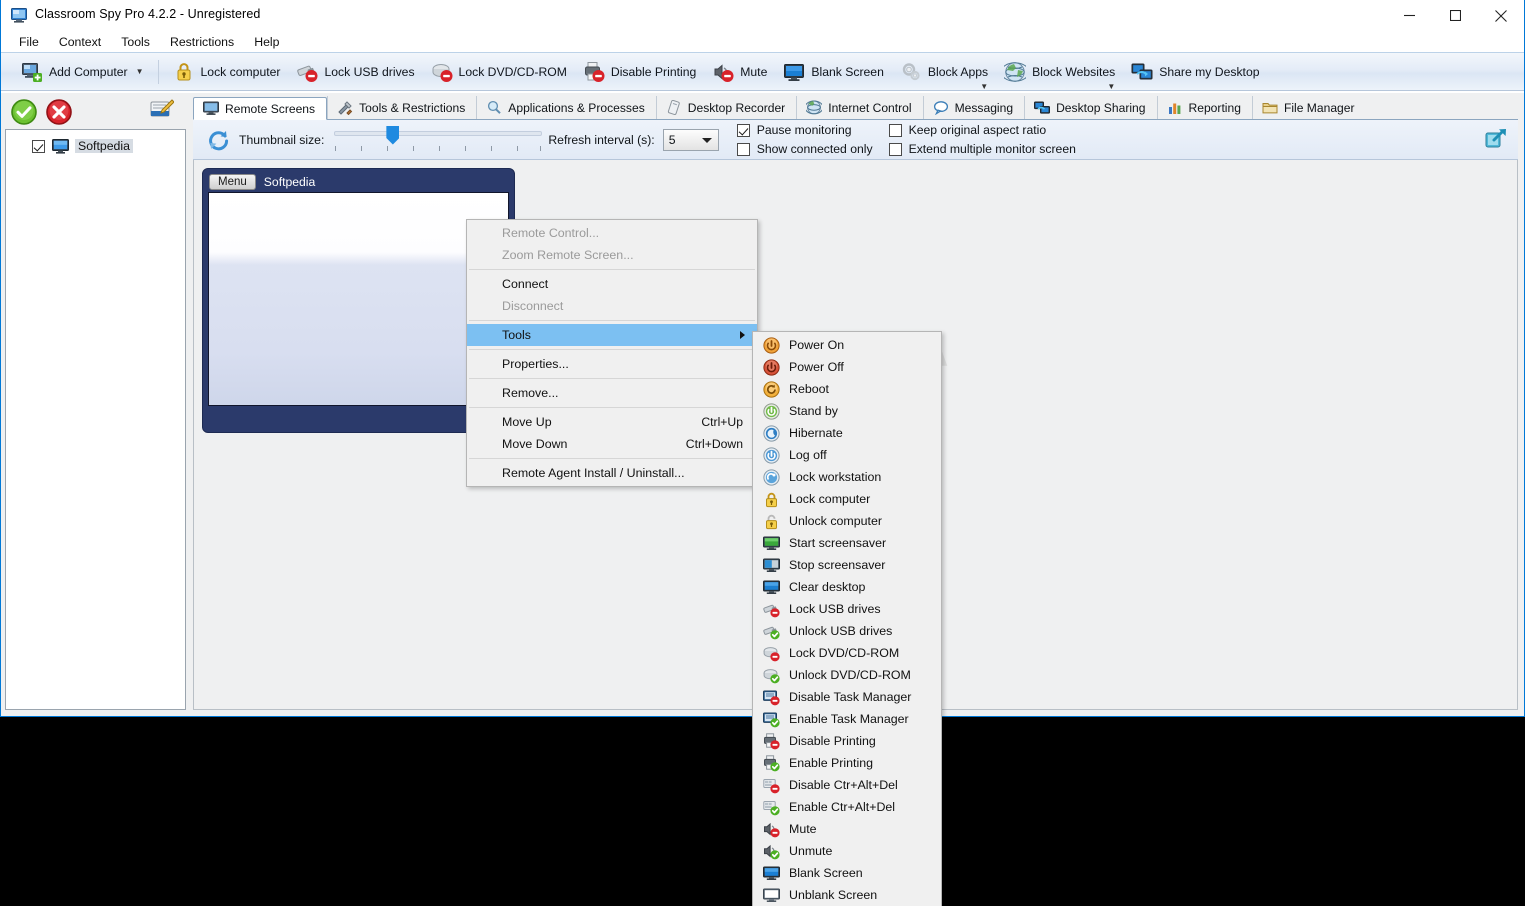  Describe the element at coordinates (804, 130) in the screenshot. I see `checkbox-pause-monitoring: Pause monitoring` at that location.